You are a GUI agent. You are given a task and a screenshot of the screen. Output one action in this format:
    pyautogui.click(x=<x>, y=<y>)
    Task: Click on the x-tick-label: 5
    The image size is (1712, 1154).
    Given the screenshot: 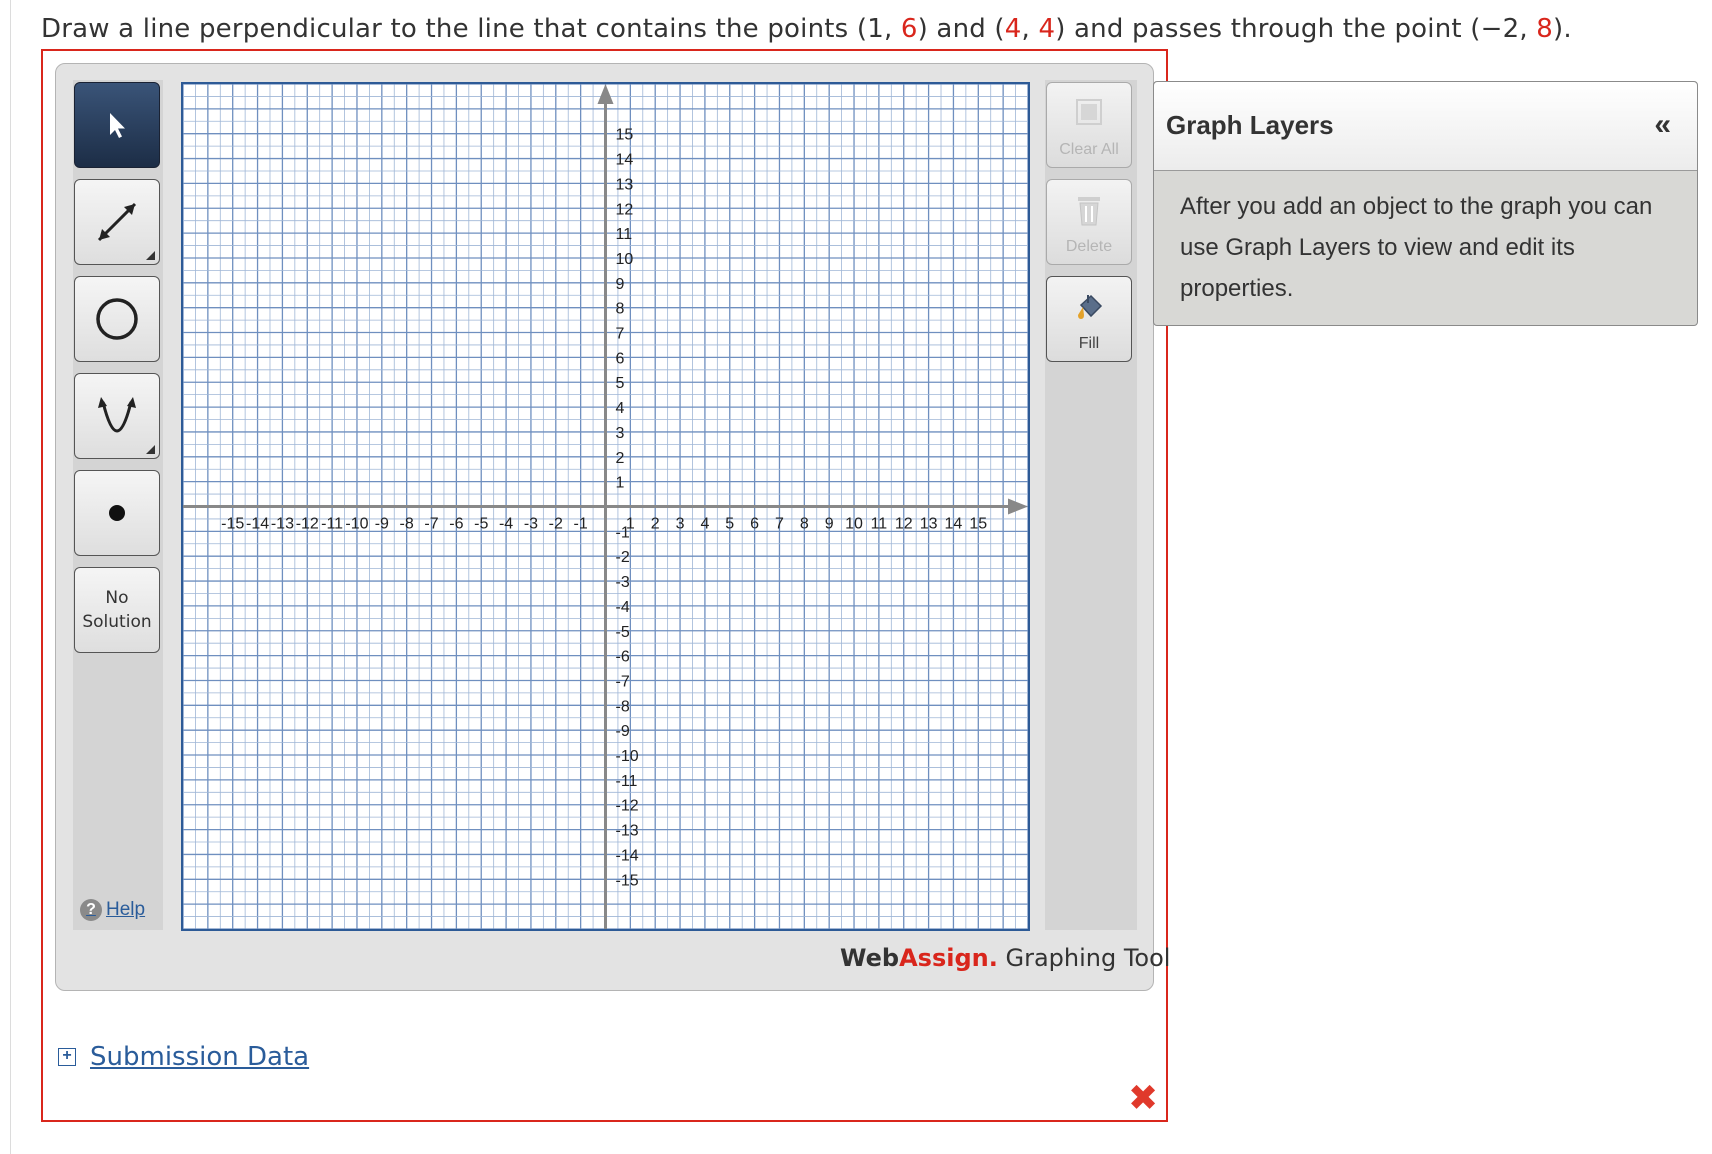 What is the action you would take?
    pyautogui.click(x=729, y=524)
    